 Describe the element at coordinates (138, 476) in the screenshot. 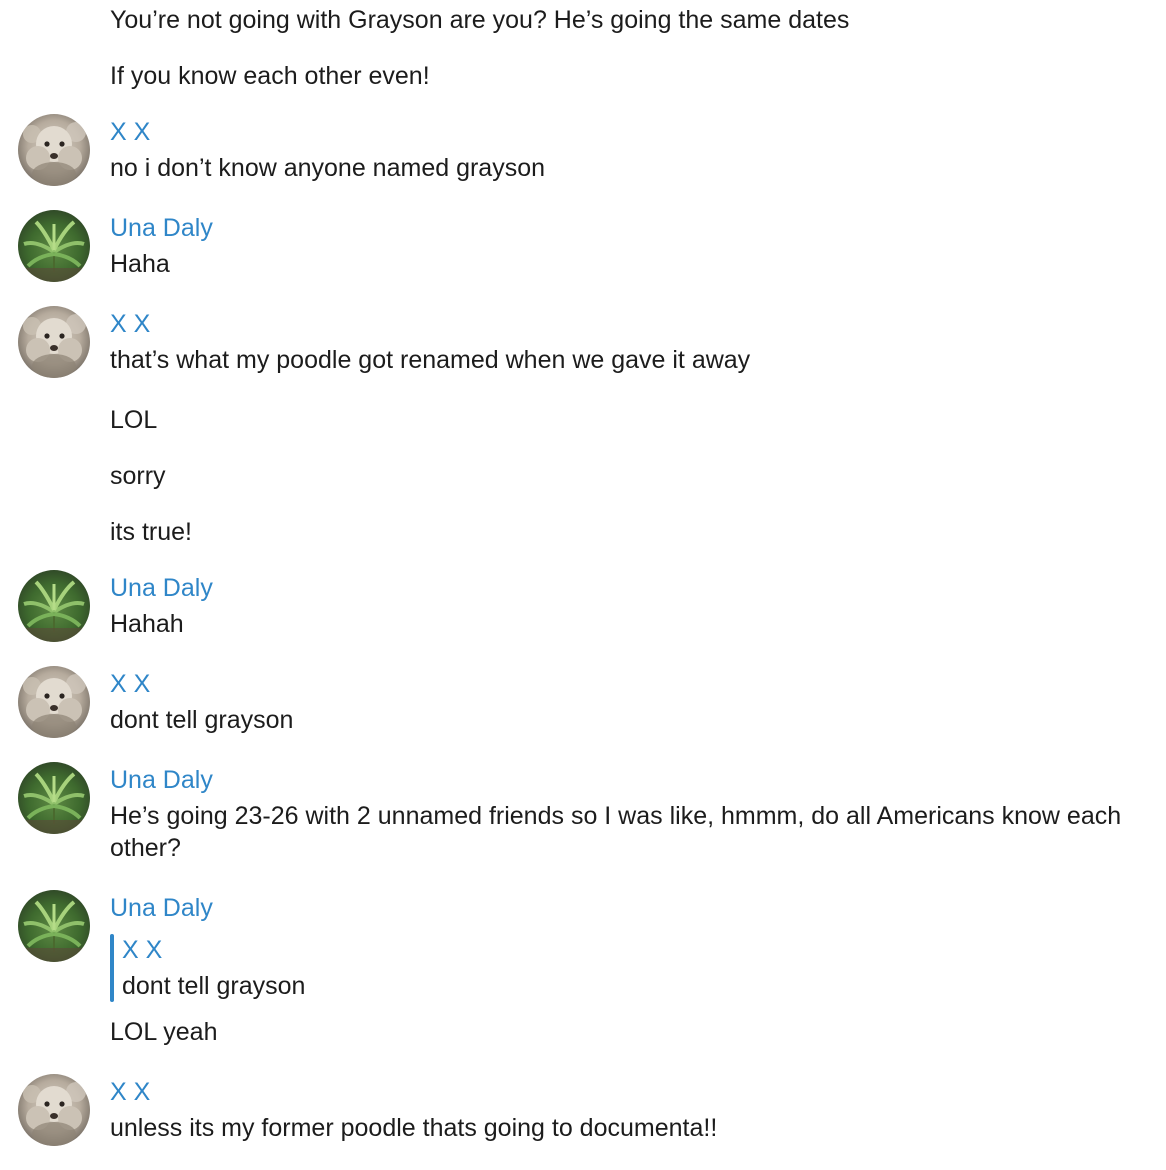

I see `message-text: sorry` at that location.